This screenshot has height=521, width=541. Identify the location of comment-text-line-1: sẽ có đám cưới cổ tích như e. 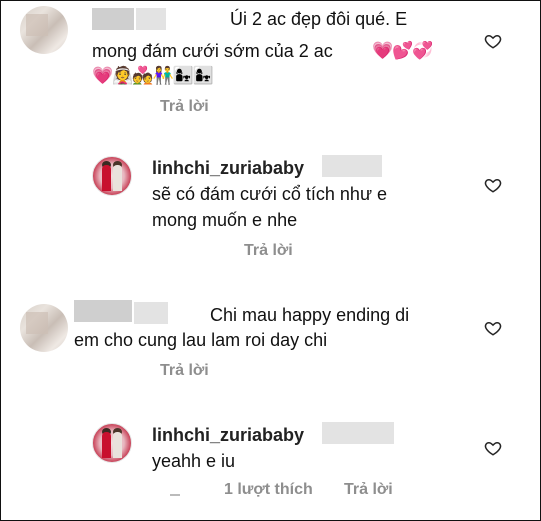
(270, 194).